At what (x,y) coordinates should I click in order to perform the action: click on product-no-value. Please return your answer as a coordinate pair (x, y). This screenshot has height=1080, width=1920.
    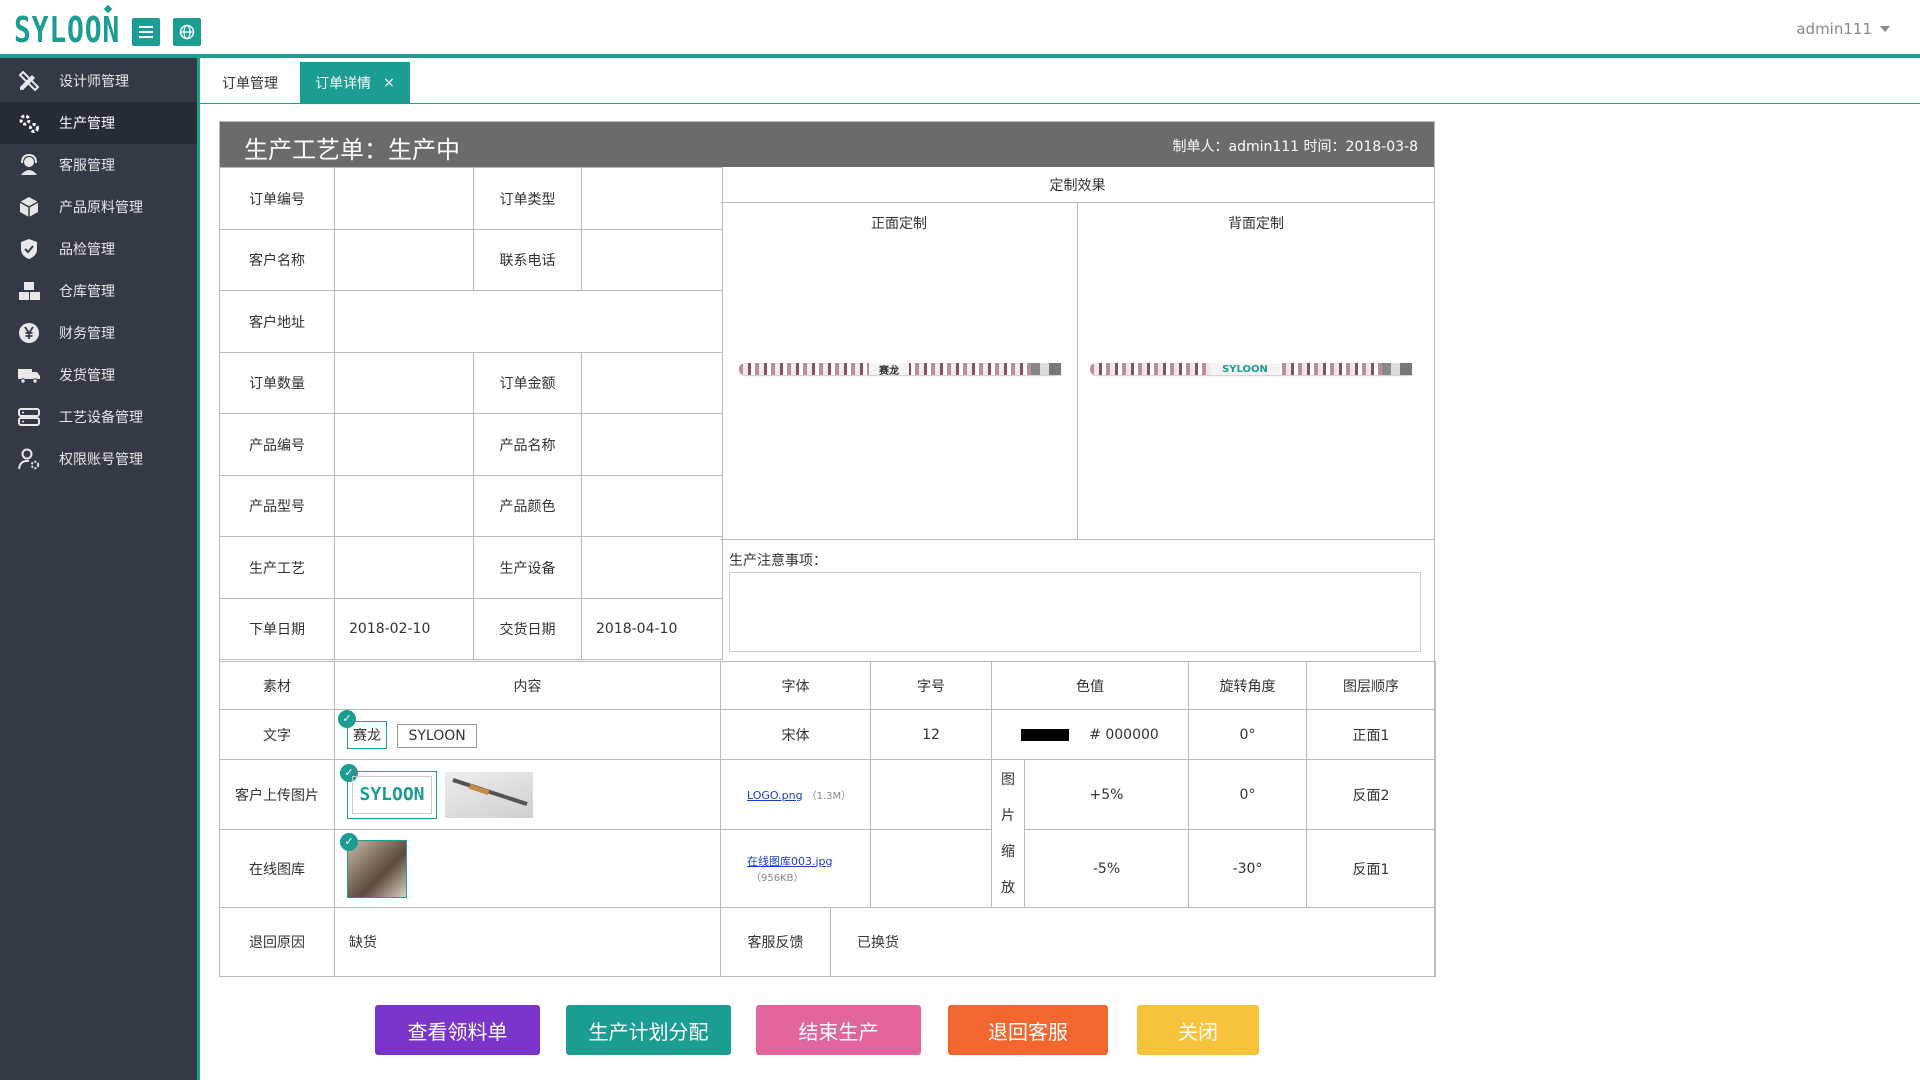
    Looking at the image, I should click on (404, 444).